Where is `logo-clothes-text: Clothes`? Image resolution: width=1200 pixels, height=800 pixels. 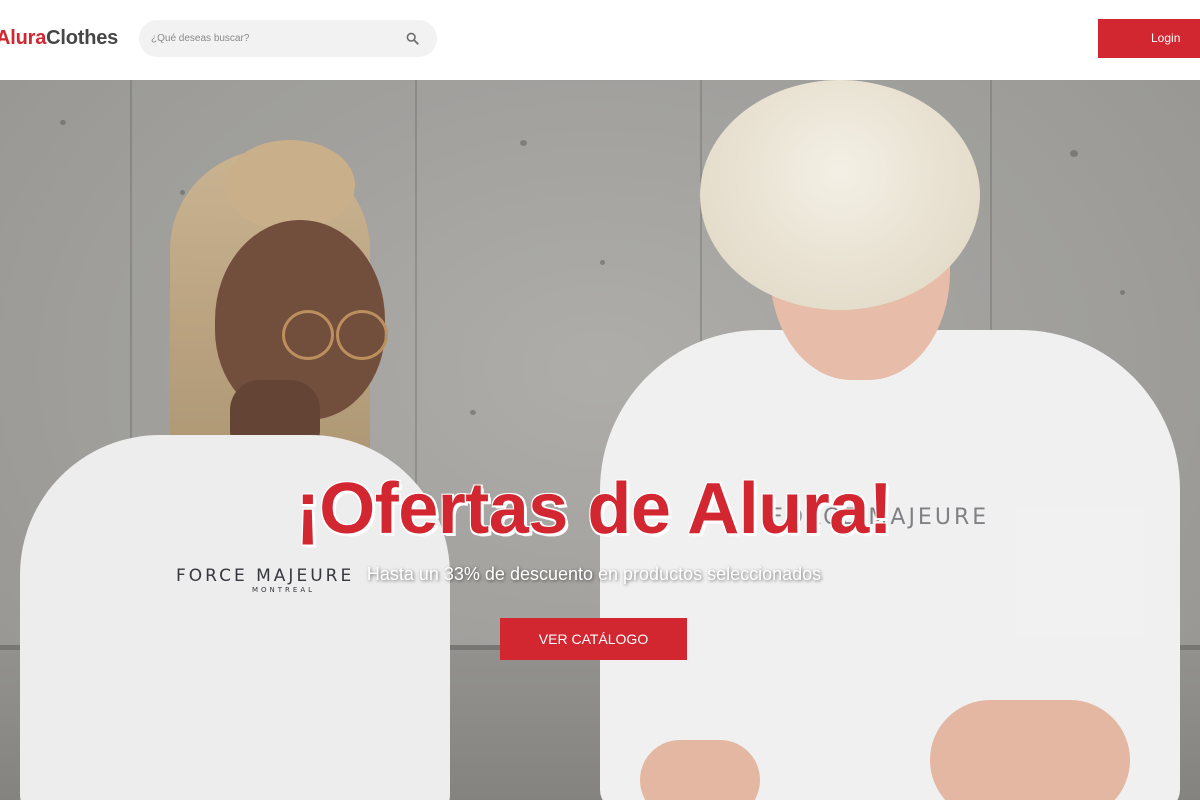
logo-clothes-text: Clothes is located at coordinates (82, 38).